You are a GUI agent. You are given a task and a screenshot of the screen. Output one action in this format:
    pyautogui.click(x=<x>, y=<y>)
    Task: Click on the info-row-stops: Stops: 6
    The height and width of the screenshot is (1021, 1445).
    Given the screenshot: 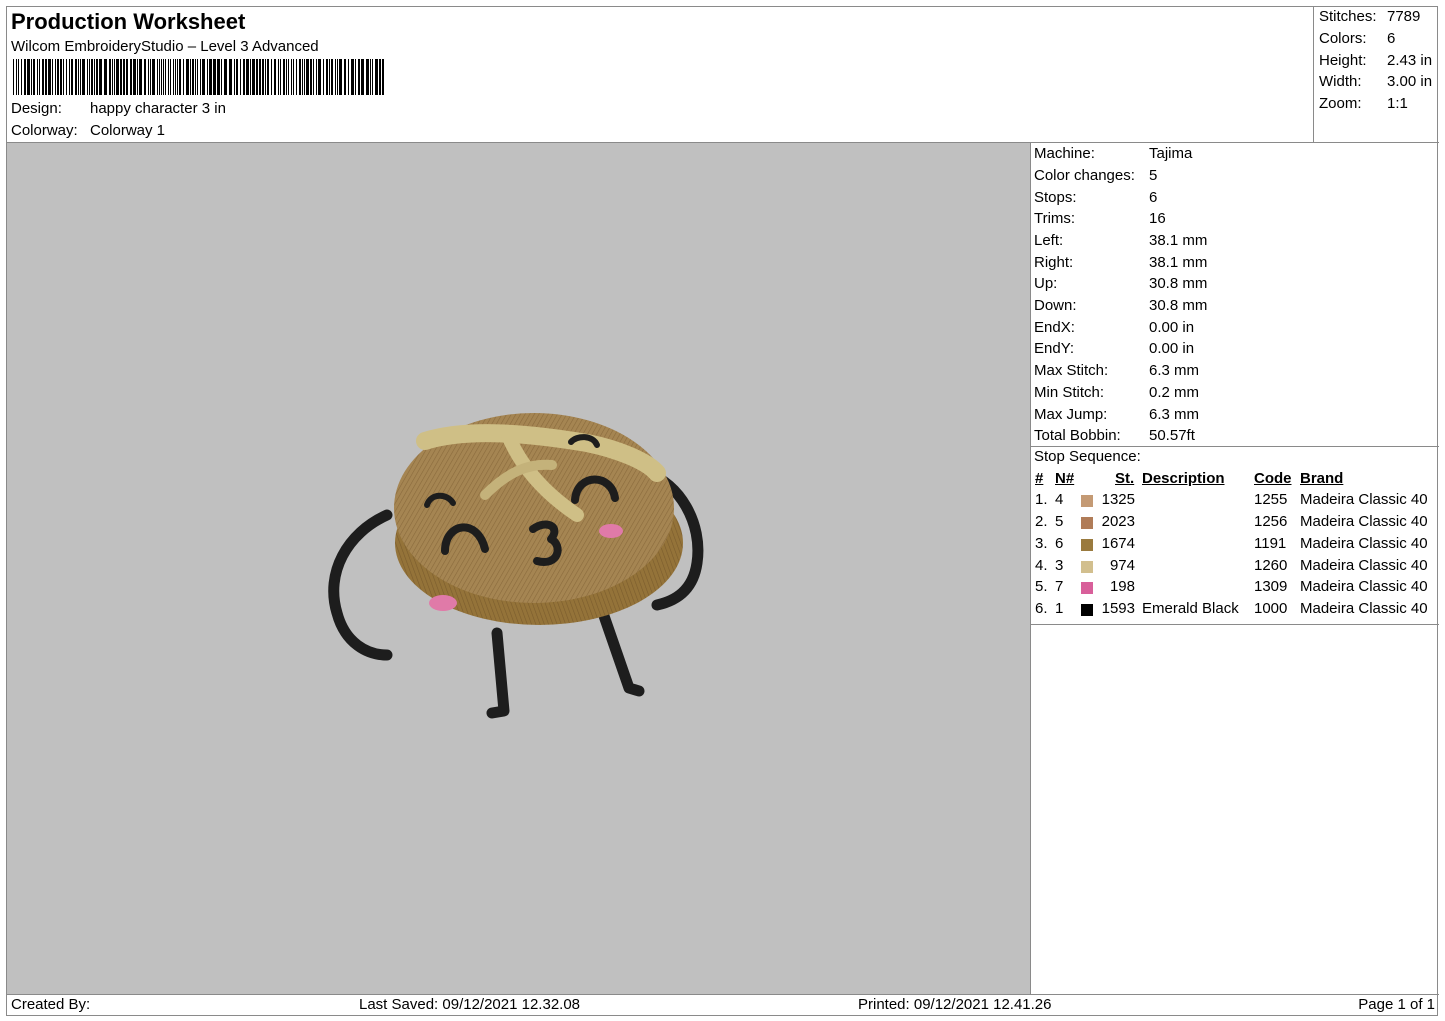 What is the action you would take?
    pyautogui.click(x=1095, y=197)
    